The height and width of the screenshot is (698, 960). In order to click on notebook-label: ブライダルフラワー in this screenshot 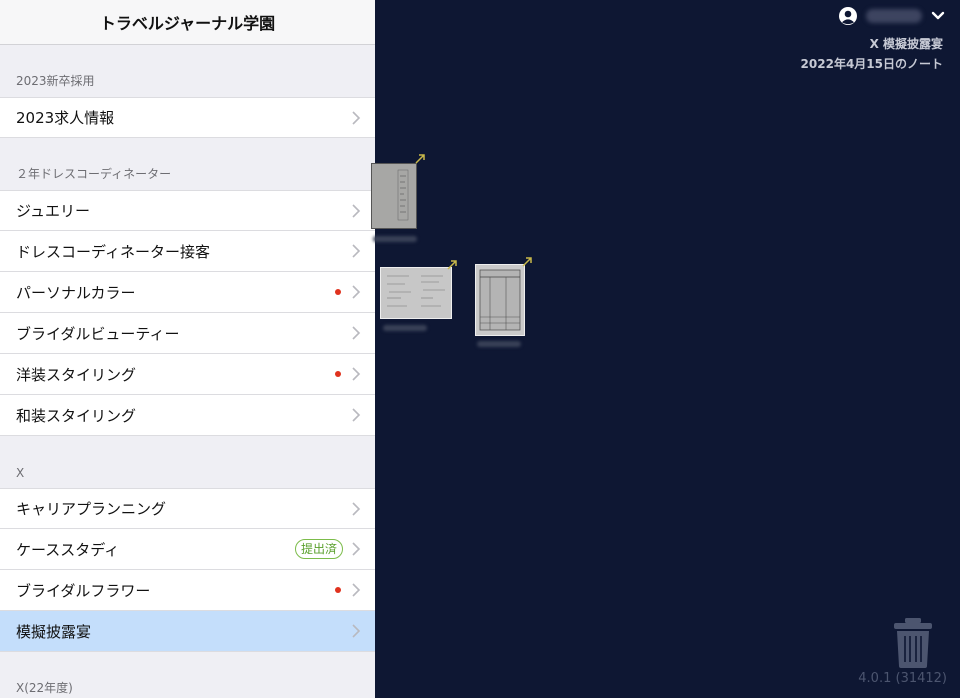, I will do `click(83, 590)`.